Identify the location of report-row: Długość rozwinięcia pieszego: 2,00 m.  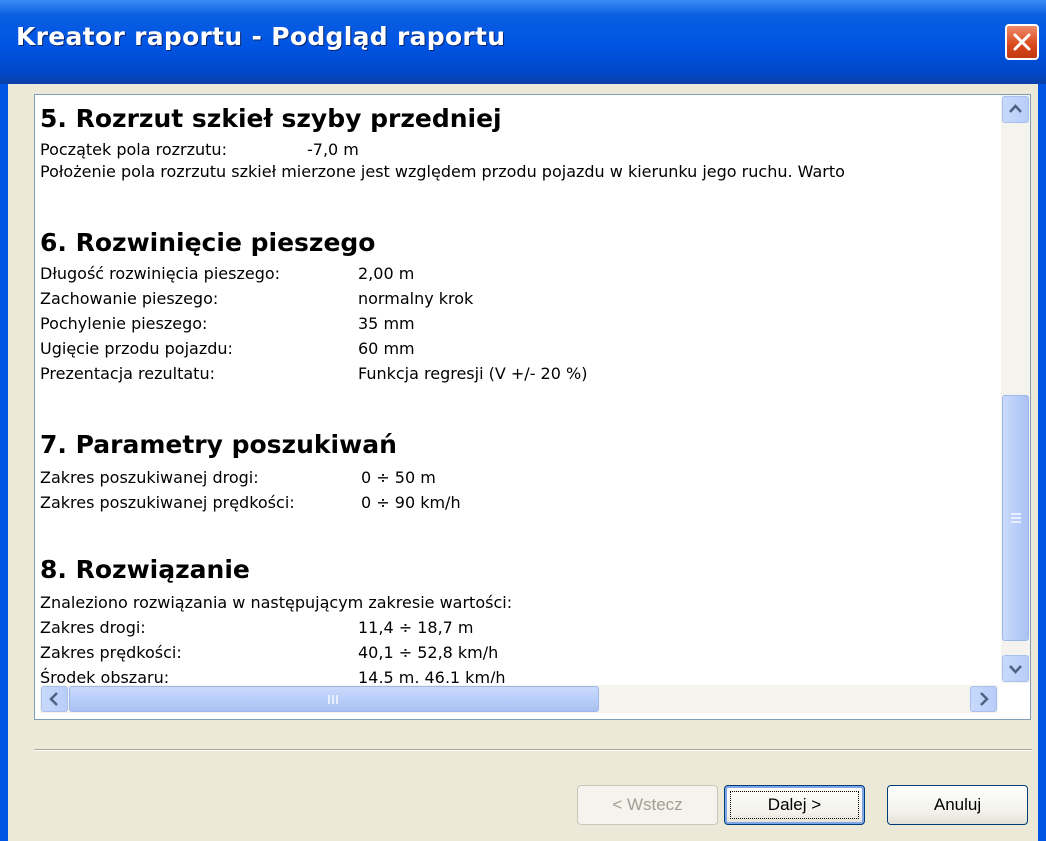
(519, 274).